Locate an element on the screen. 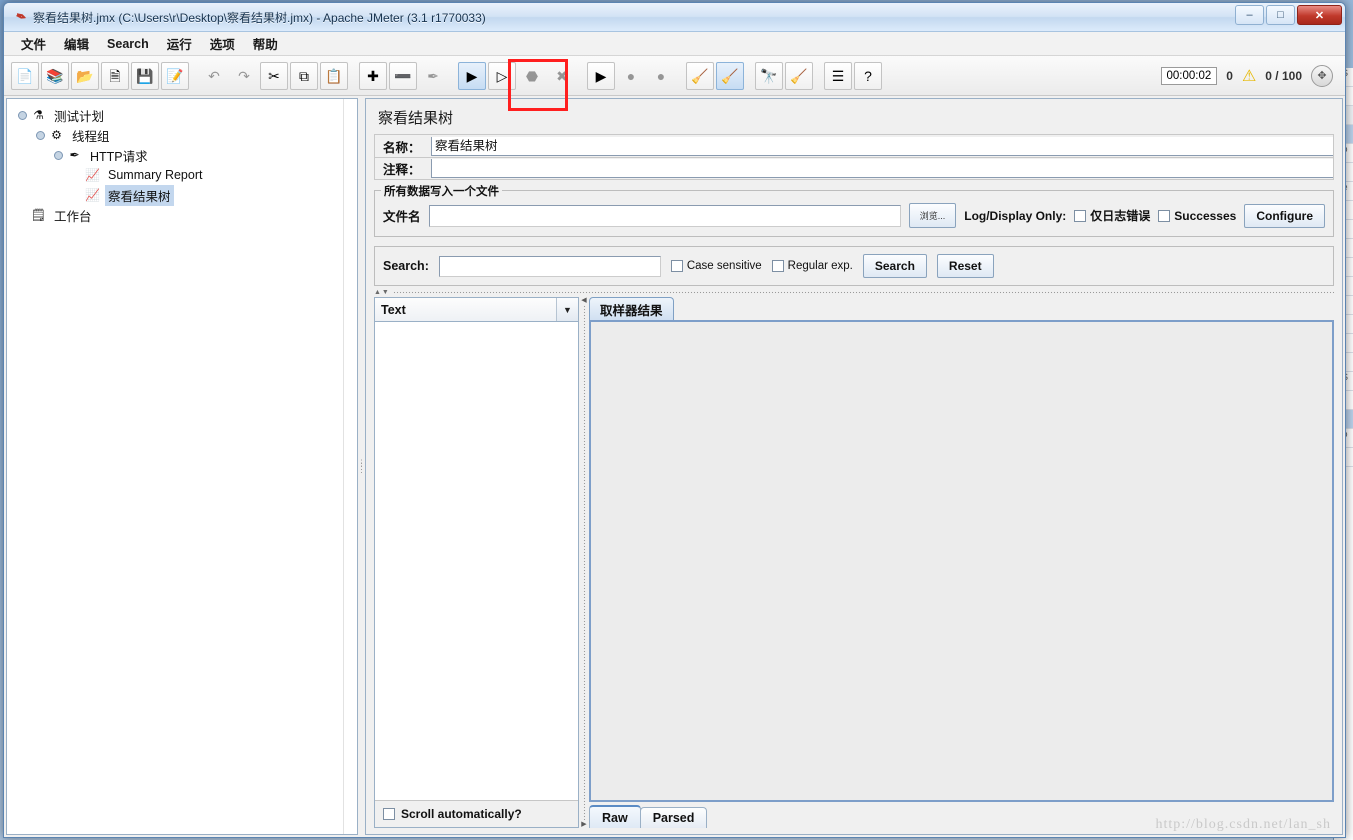 The width and height of the screenshot is (1353, 840). warning-triangle-icon: ⚠ is located at coordinates (1249, 76).